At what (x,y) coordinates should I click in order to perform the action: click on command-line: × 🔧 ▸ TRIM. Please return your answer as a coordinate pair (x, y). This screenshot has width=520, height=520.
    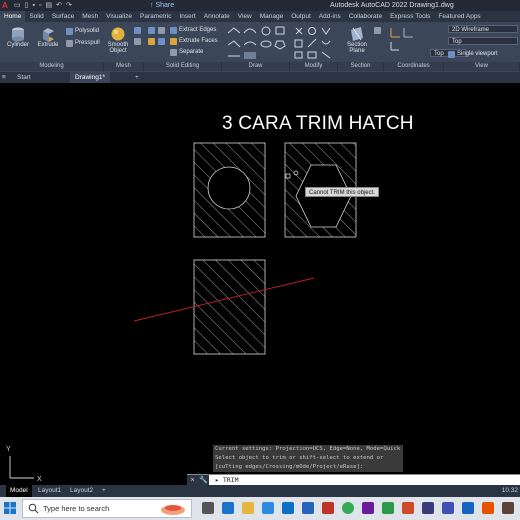
    Looking at the image, I should click on (353, 480).